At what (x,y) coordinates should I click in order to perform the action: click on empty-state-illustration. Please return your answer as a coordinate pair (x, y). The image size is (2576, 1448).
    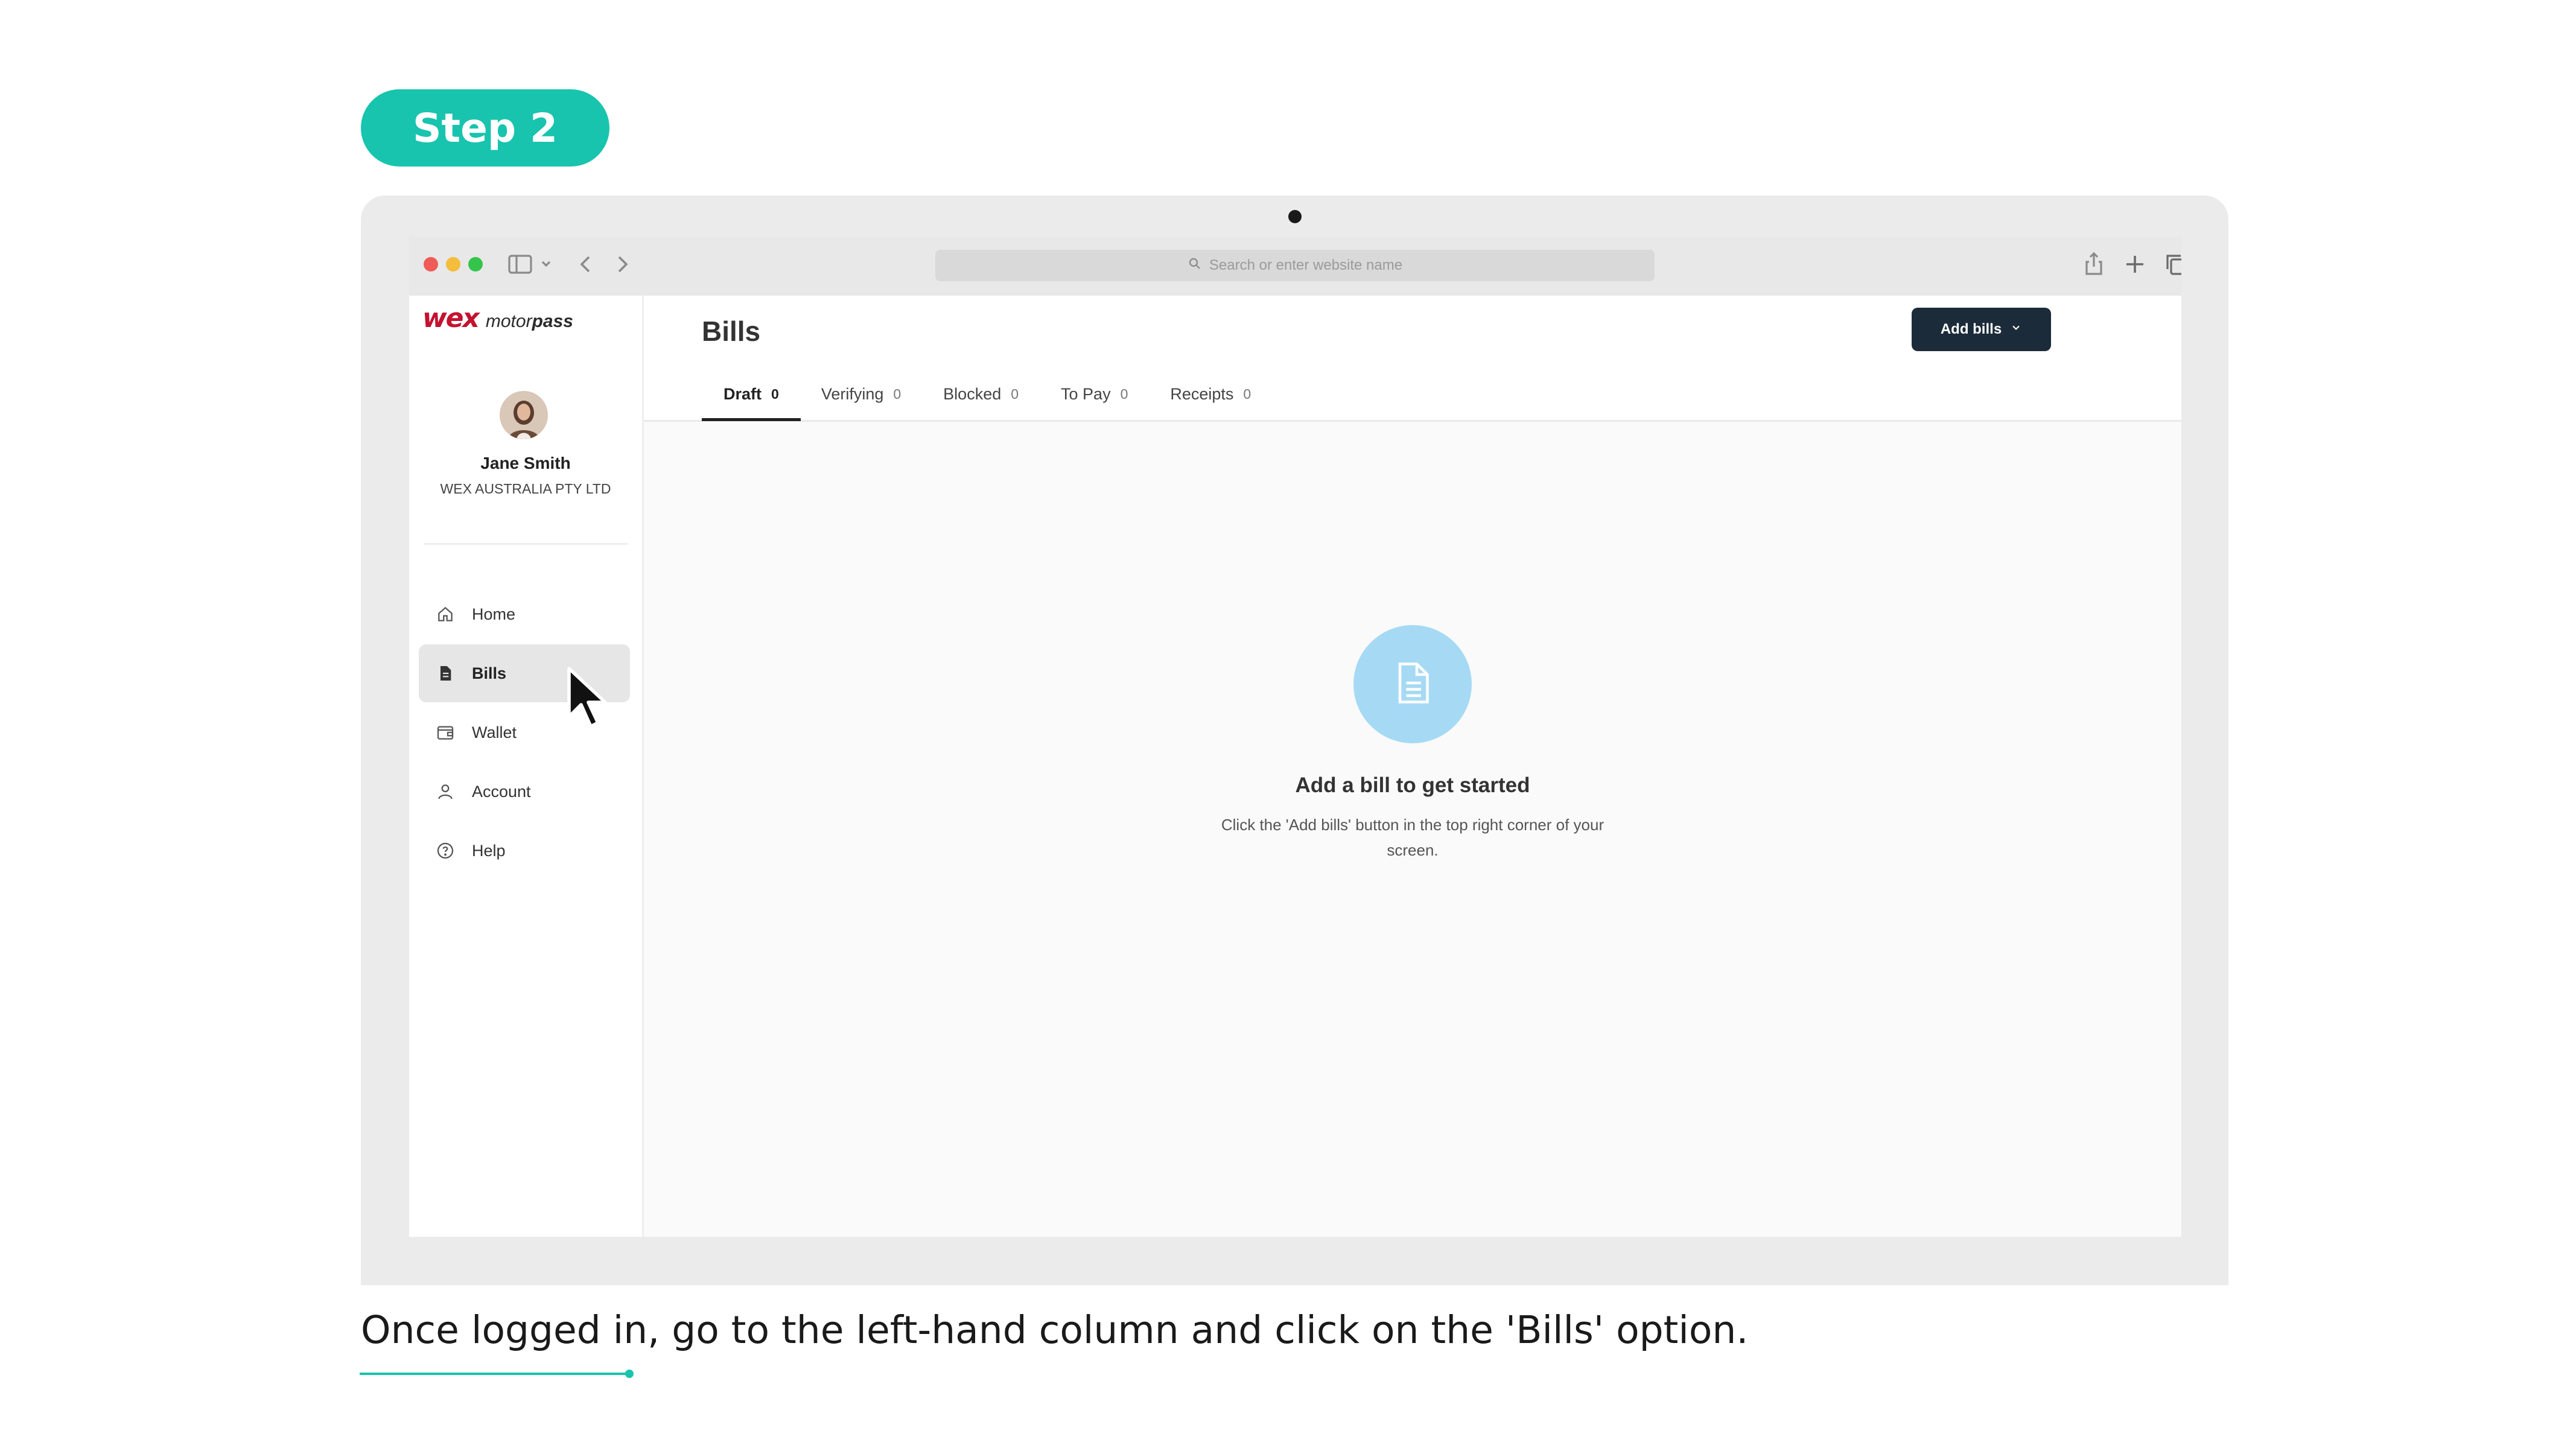
    Looking at the image, I should click on (1412, 684).